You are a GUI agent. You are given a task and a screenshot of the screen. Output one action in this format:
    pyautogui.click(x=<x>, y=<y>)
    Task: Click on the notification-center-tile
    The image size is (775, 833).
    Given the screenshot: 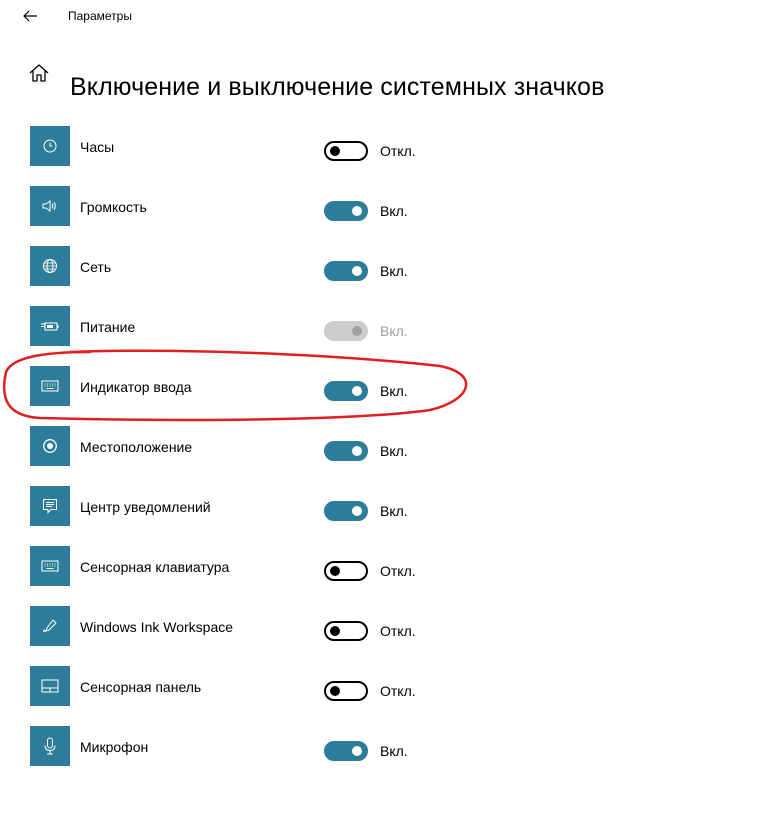 What is the action you would take?
    pyautogui.click(x=50, y=506)
    